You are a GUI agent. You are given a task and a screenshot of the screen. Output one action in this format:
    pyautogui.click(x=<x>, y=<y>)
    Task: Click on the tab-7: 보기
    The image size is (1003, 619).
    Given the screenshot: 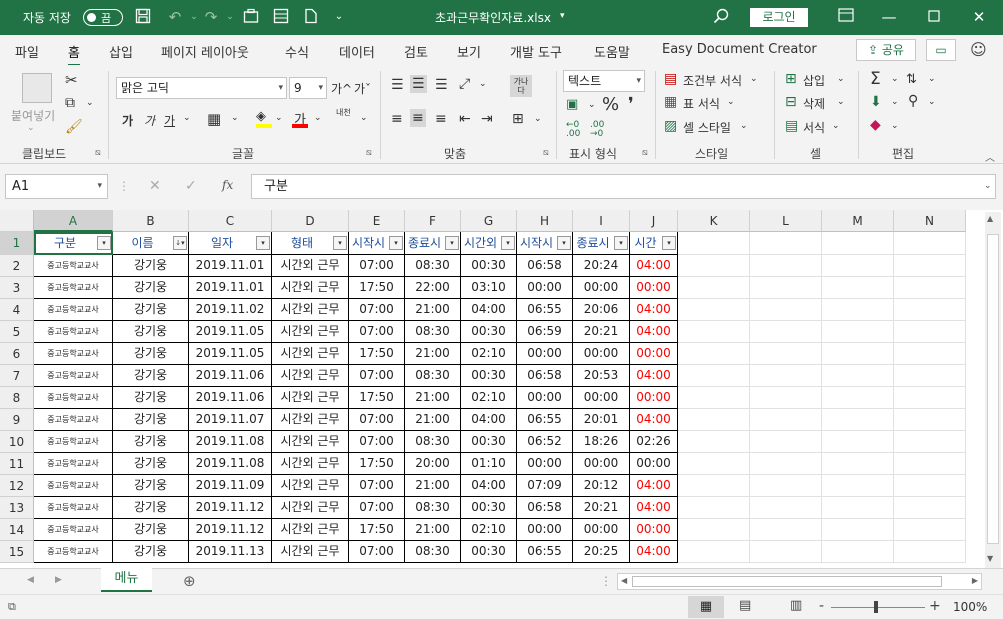 What is the action you would take?
    pyautogui.click(x=469, y=51)
    